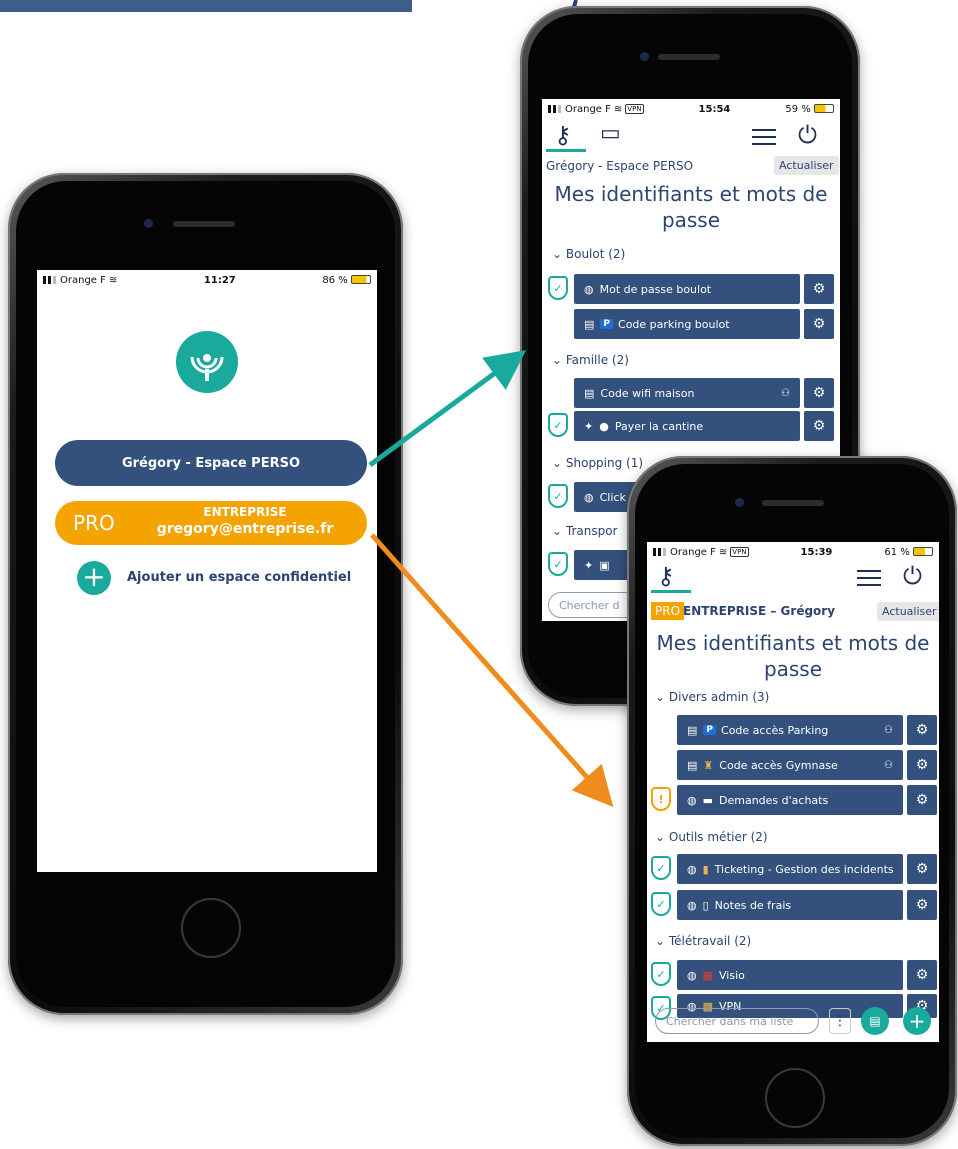 This screenshot has height=1149, width=958. I want to click on connector-arrows, so click(491, 578).